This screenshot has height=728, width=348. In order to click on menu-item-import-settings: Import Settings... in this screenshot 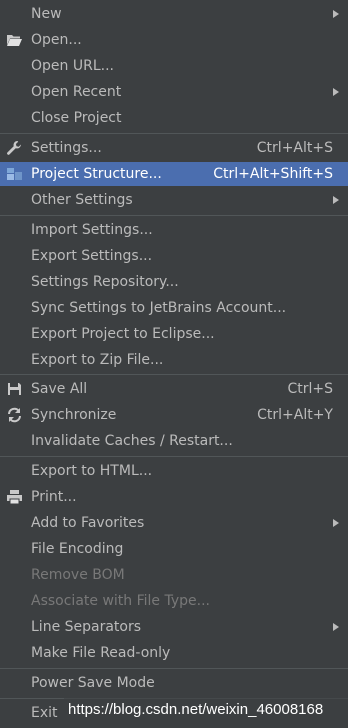, I will do `click(174, 230)`.